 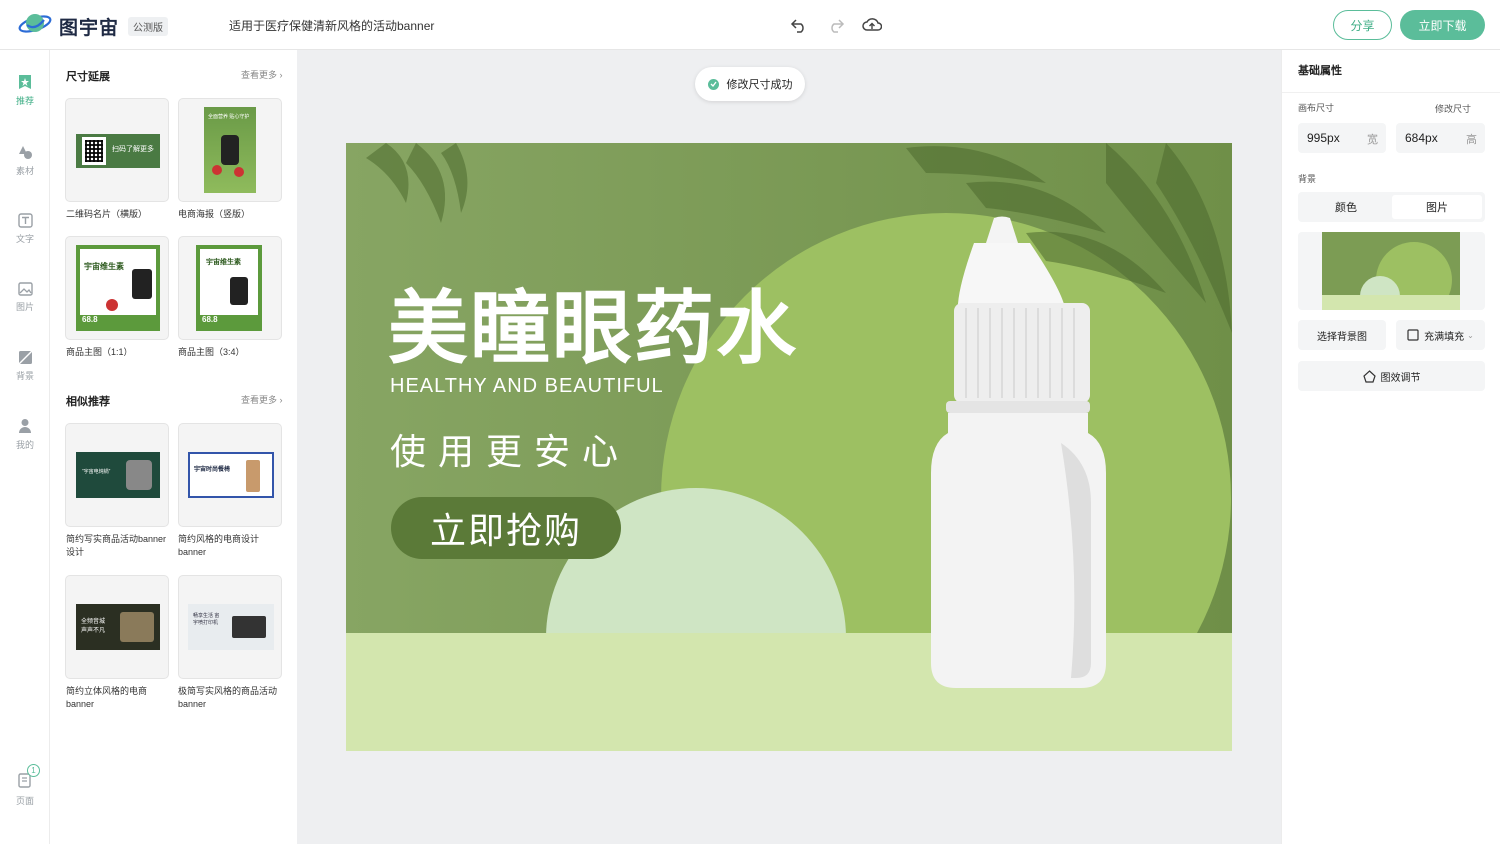 I want to click on thumb-label: 商品主图（1:1）, so click(x=99, y=352).